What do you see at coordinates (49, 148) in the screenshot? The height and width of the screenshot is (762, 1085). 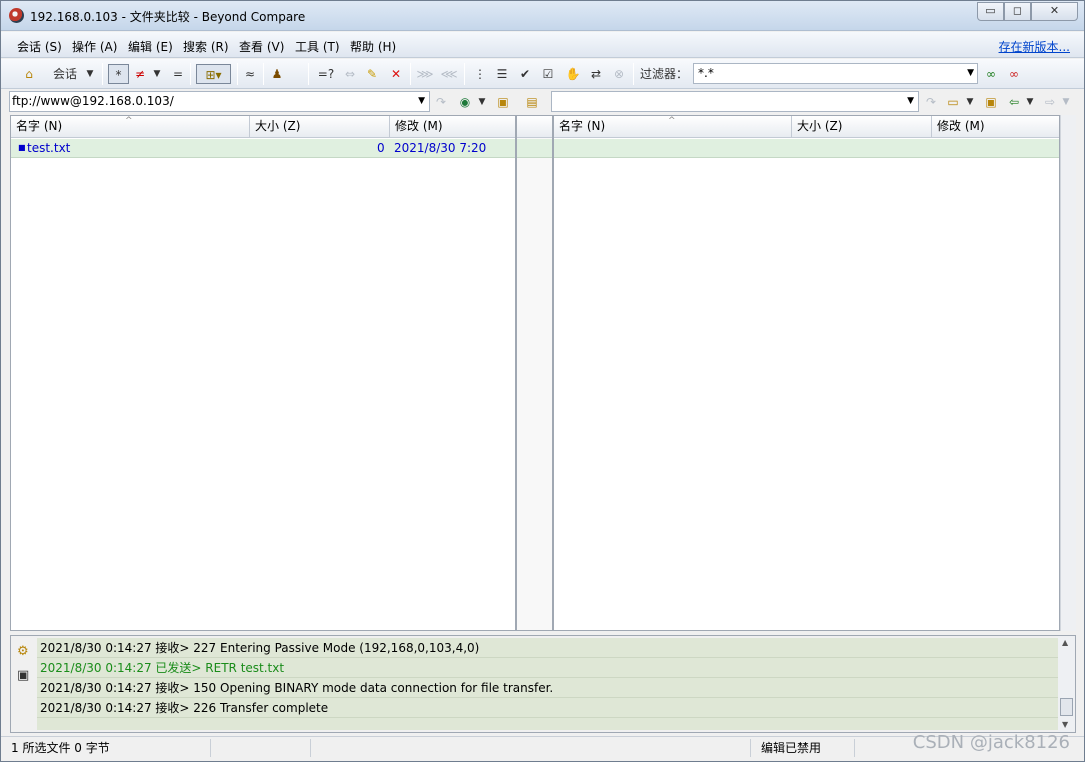 I see `file-name: test.txt` at bounding box center [49, 148].